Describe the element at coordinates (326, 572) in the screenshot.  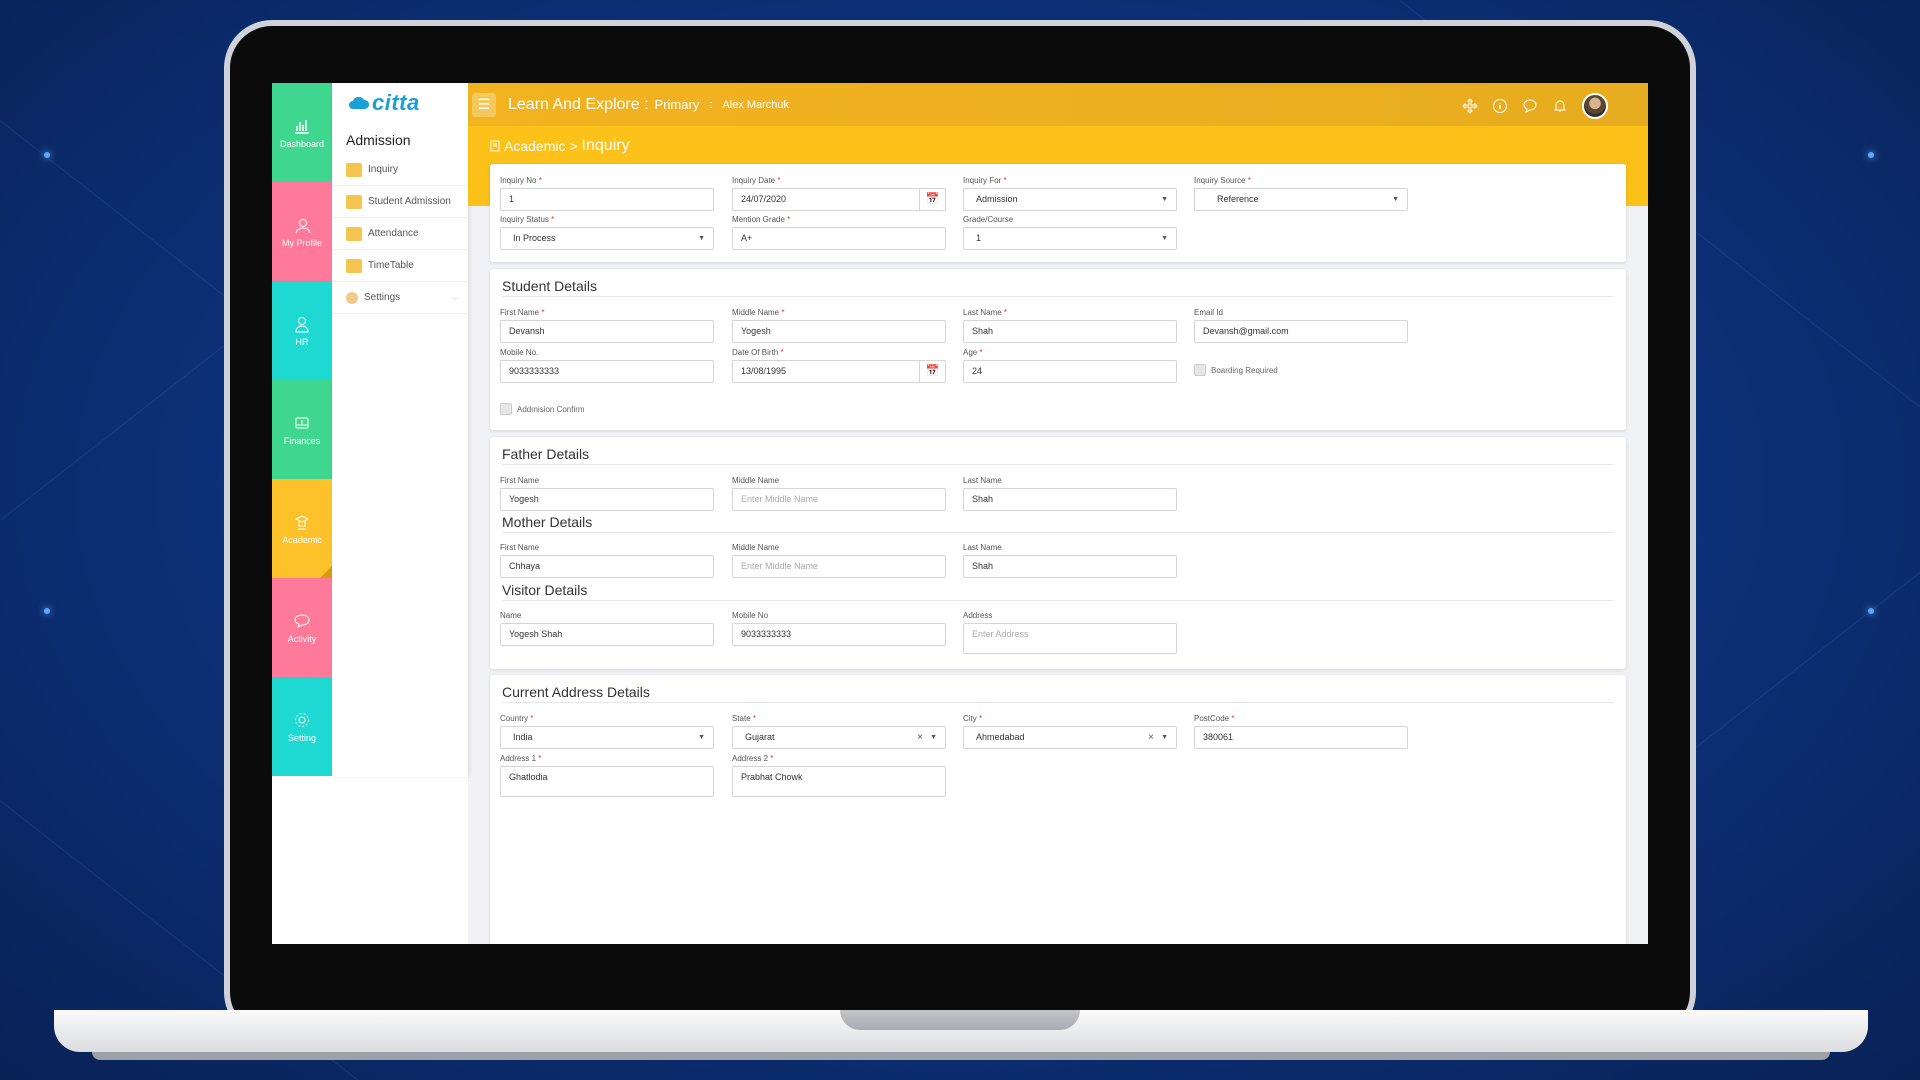
I see `active-indicator` at that location.